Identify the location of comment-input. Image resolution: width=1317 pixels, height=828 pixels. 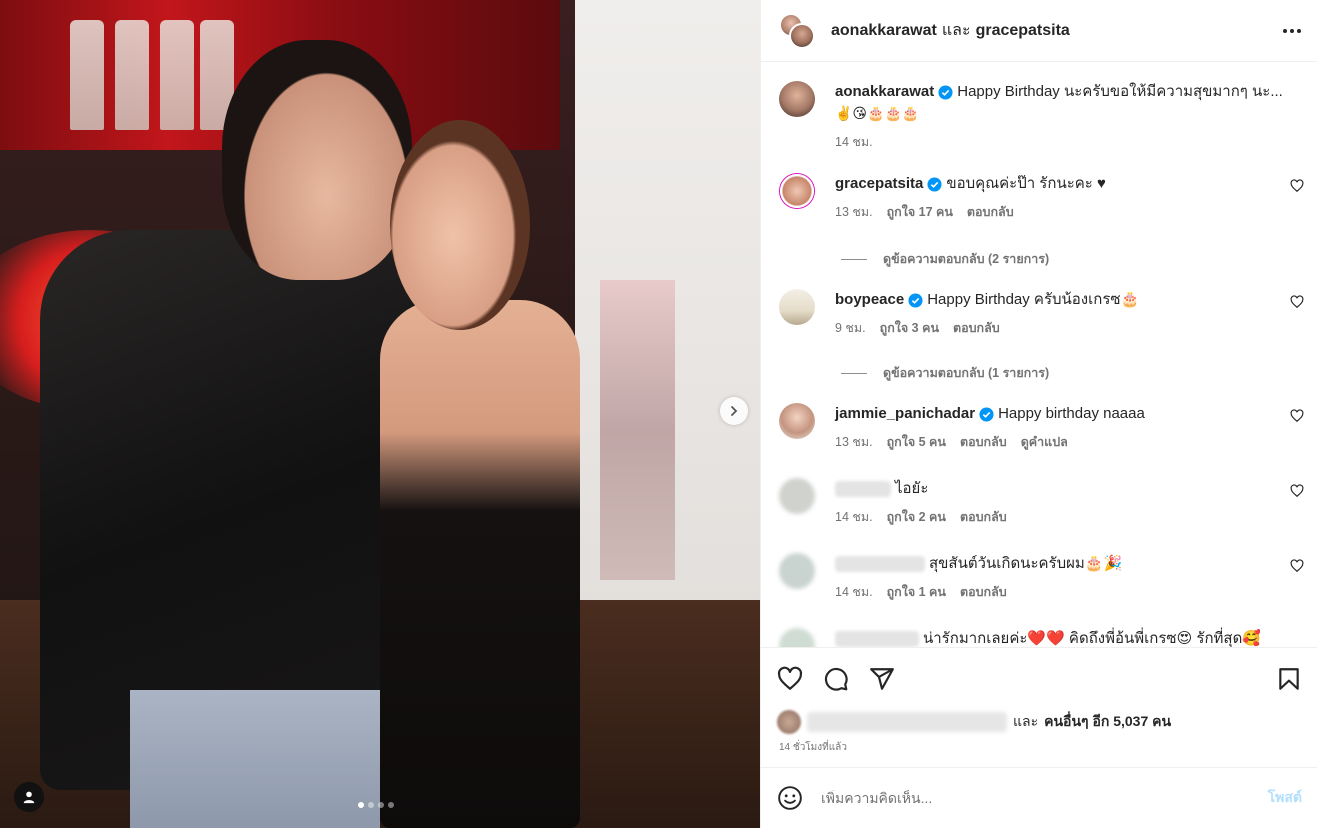
(1044, 798).